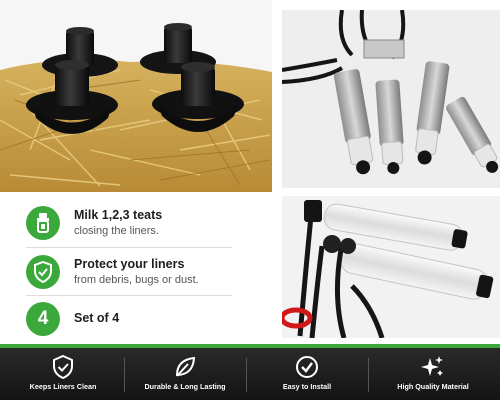  I want to click on benefit-label: Easy to Install, so click(307, 386).